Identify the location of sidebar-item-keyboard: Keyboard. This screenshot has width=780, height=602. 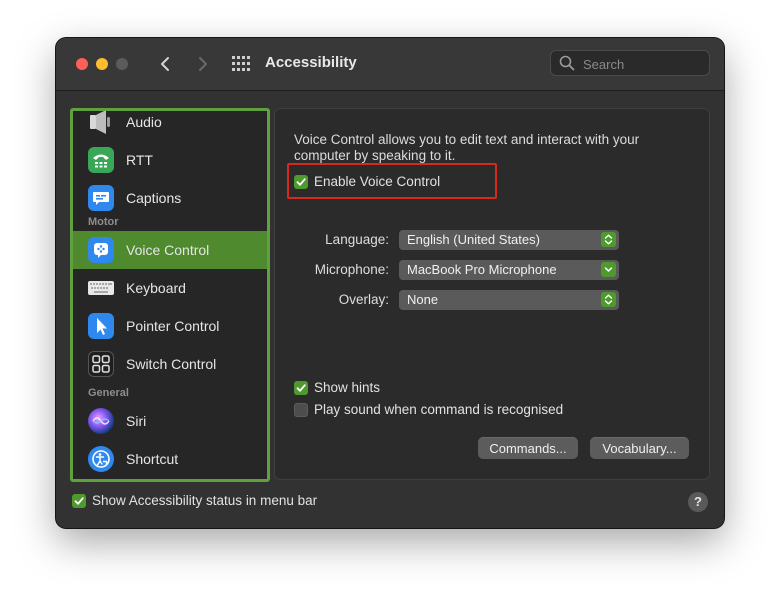
(170, 288).